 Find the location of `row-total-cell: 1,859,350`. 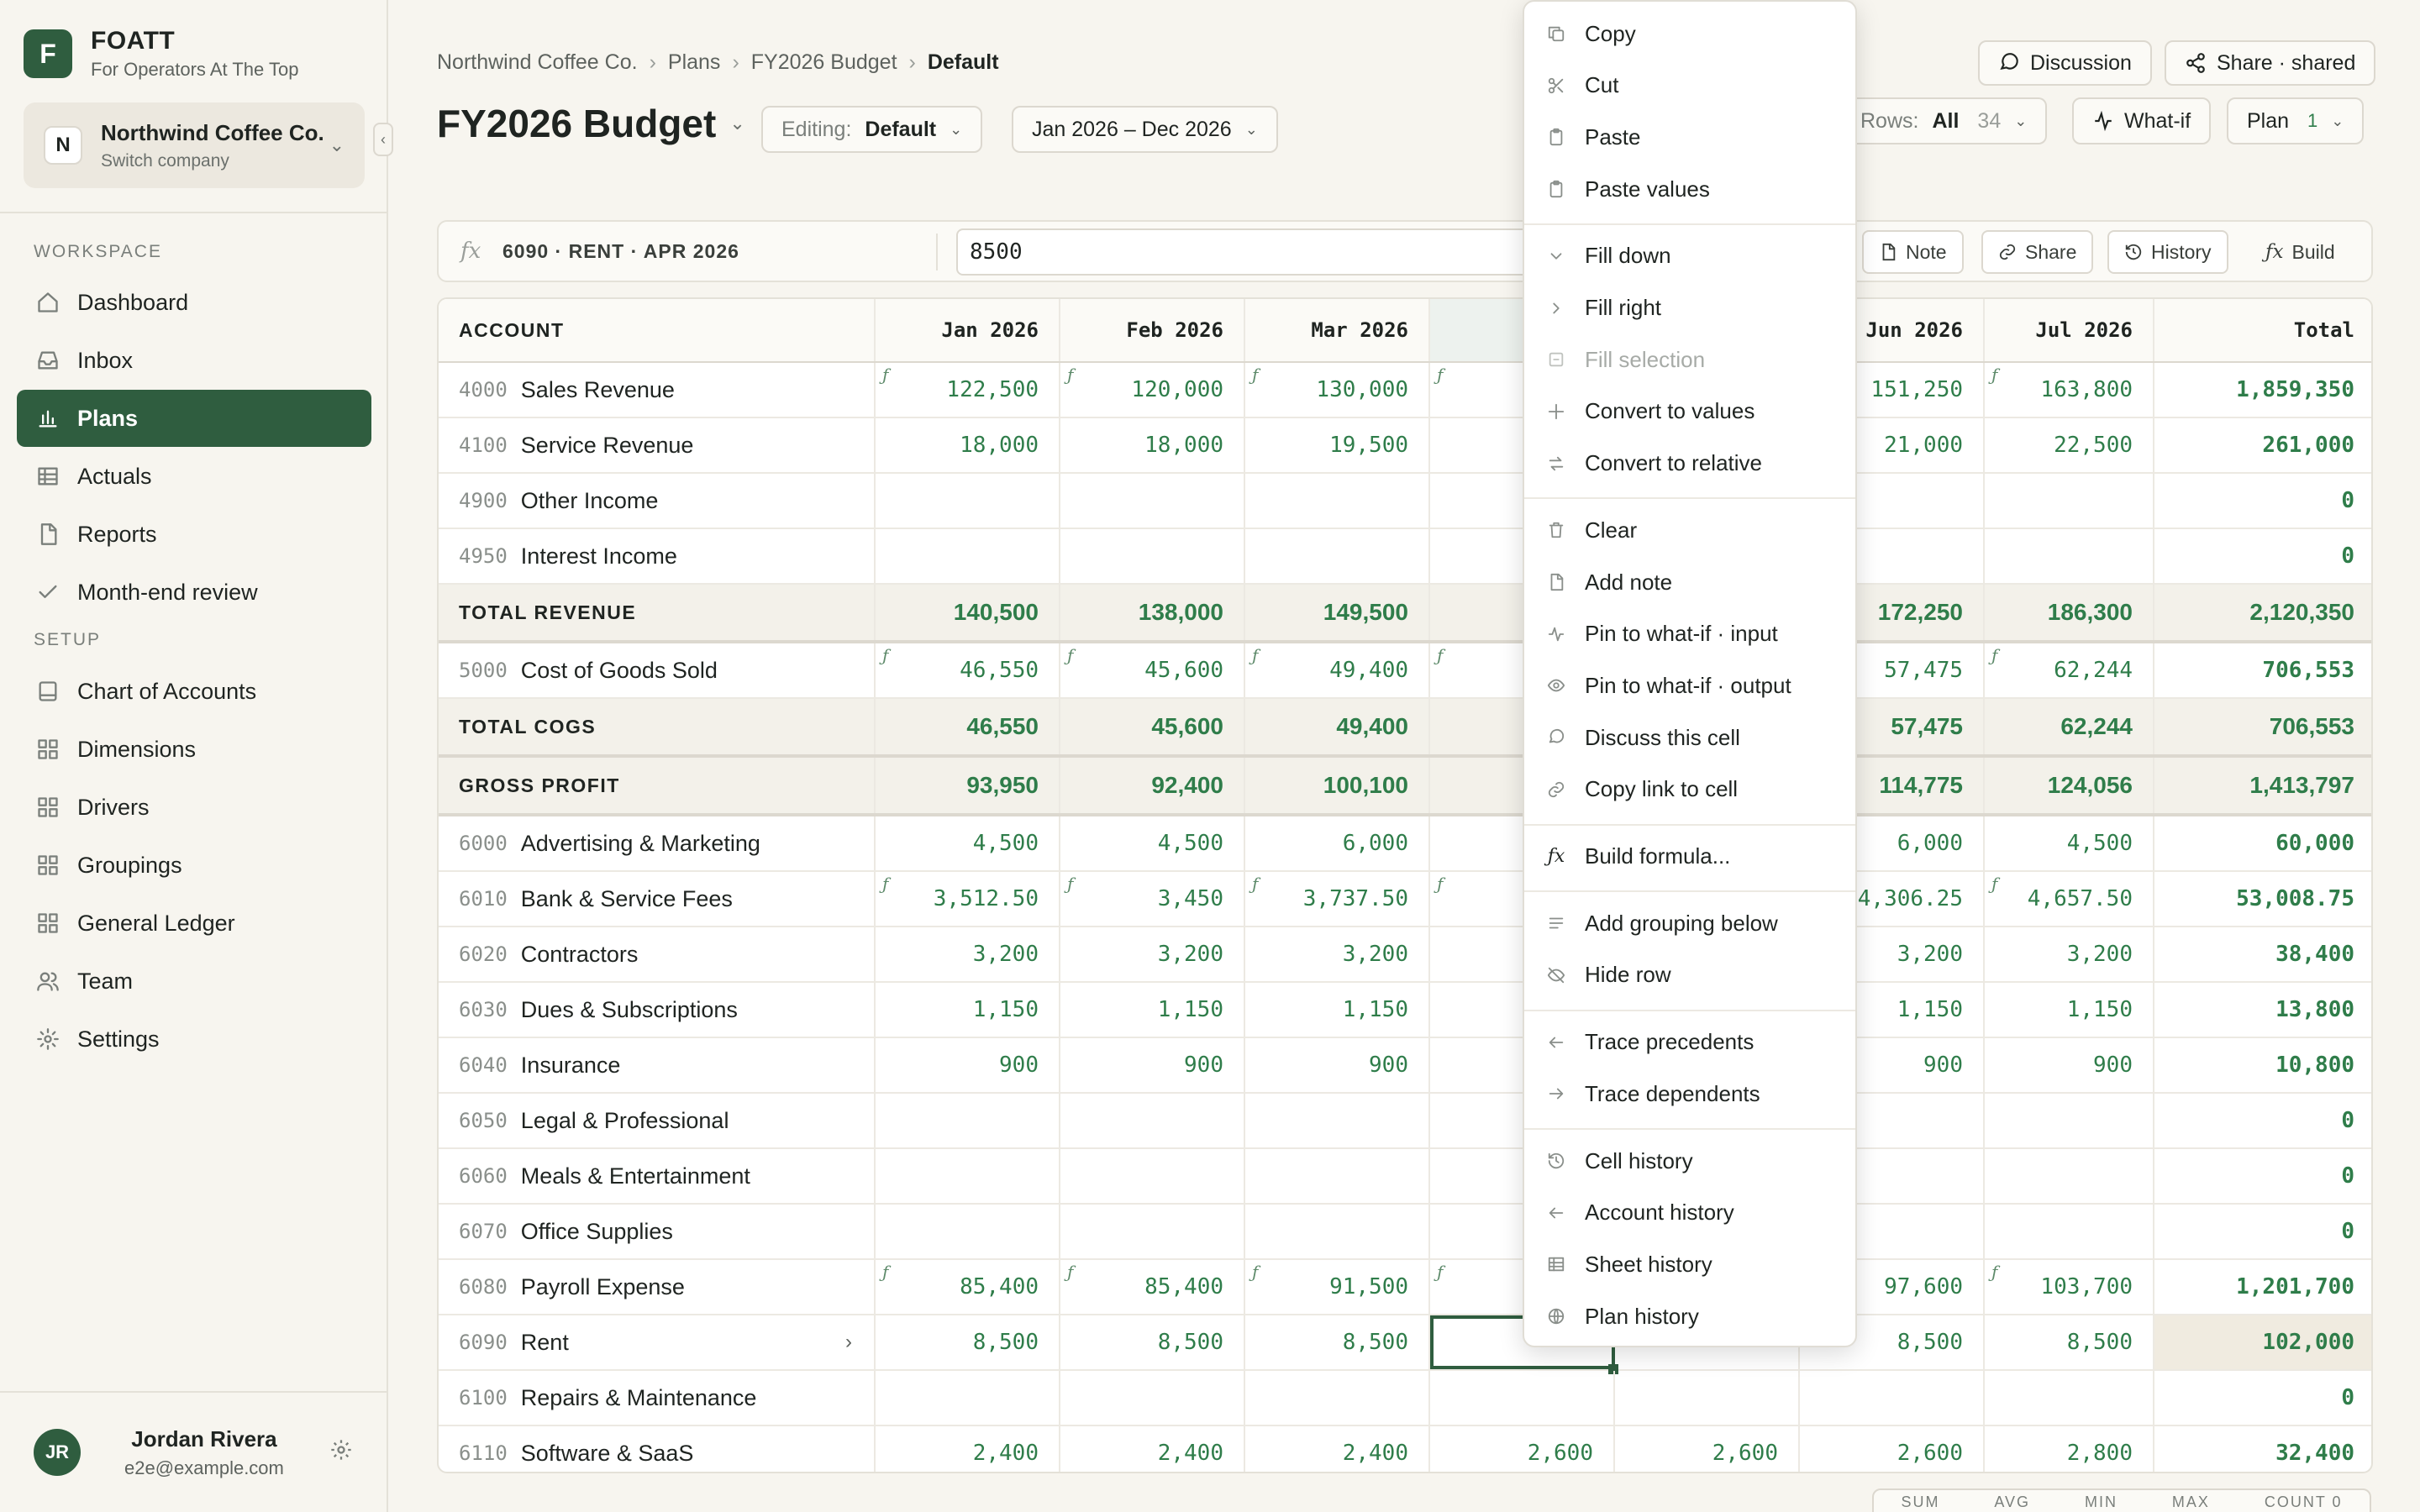

row-total-cell: 1,859,350 is located at coordinates (2263, 390).